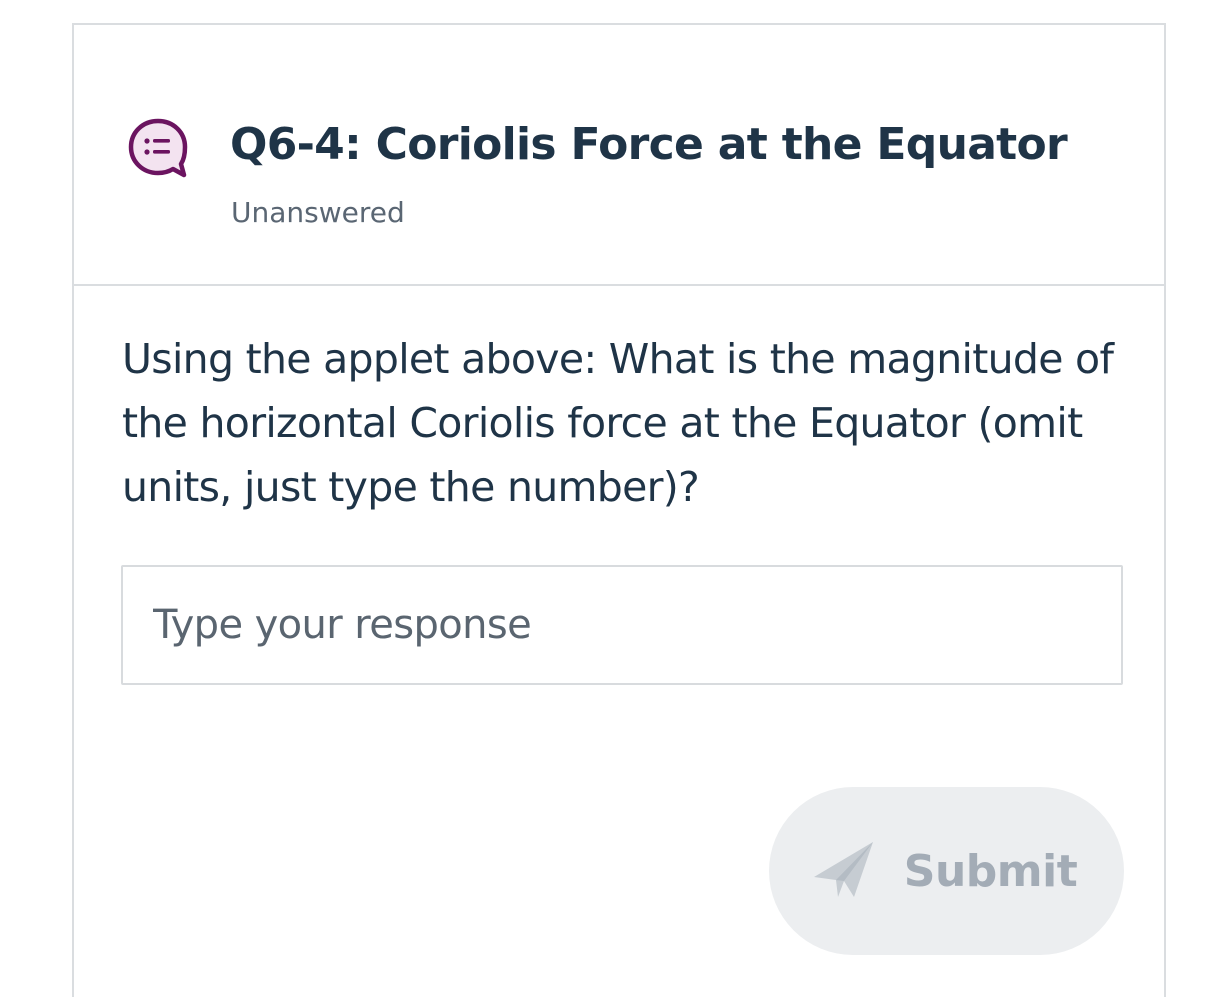  Describe the element at coordinates (649, 144) in the screenshot. I see `question-title: Q6-4: Coriolis Force at the Equator` at that location.